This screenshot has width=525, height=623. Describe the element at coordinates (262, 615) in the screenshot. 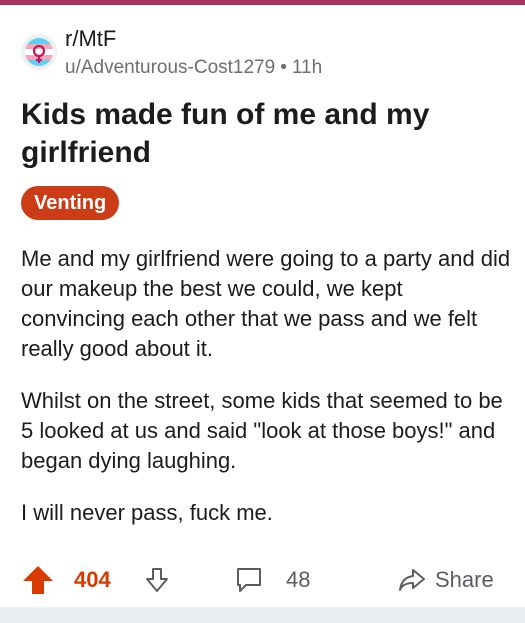

I see `bottom-divider` at that location.